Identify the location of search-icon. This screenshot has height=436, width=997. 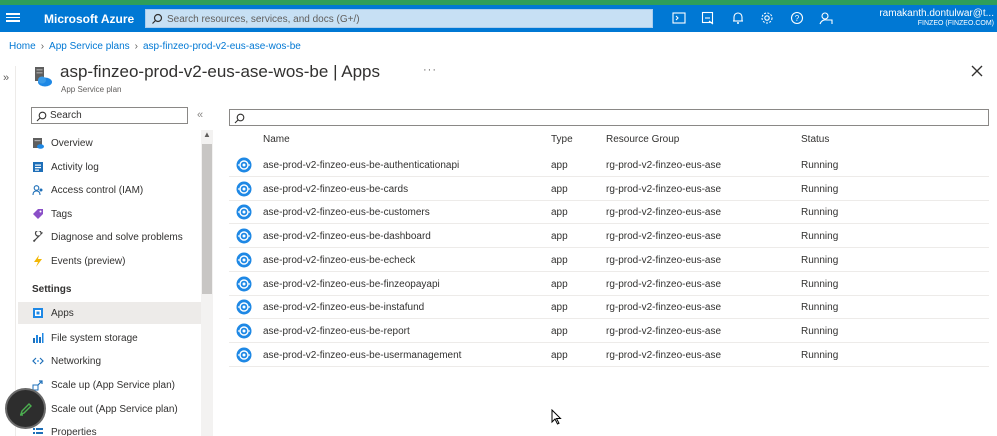
(41, 116).